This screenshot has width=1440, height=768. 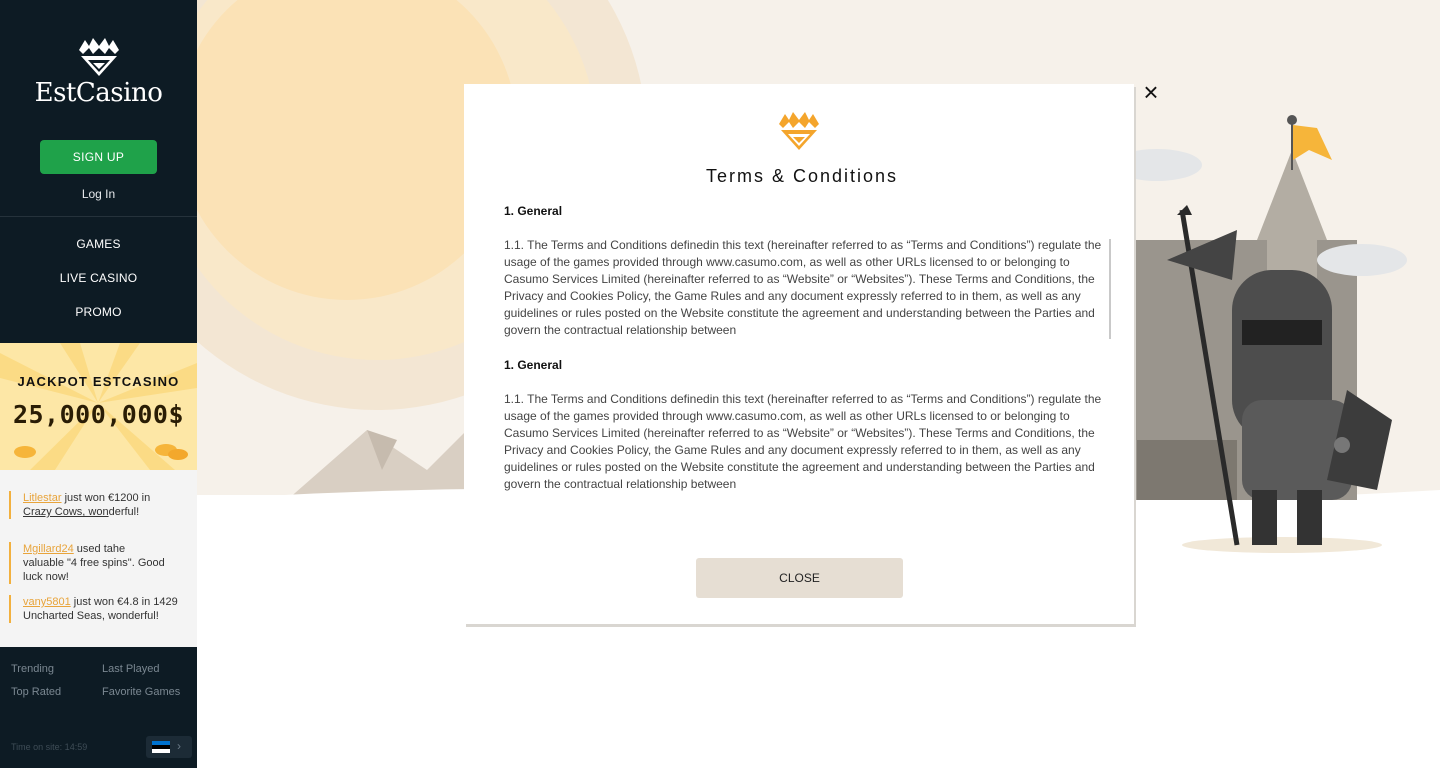 I want to click on modal-title: Terms & Conditions, so click(x=802, y=176).